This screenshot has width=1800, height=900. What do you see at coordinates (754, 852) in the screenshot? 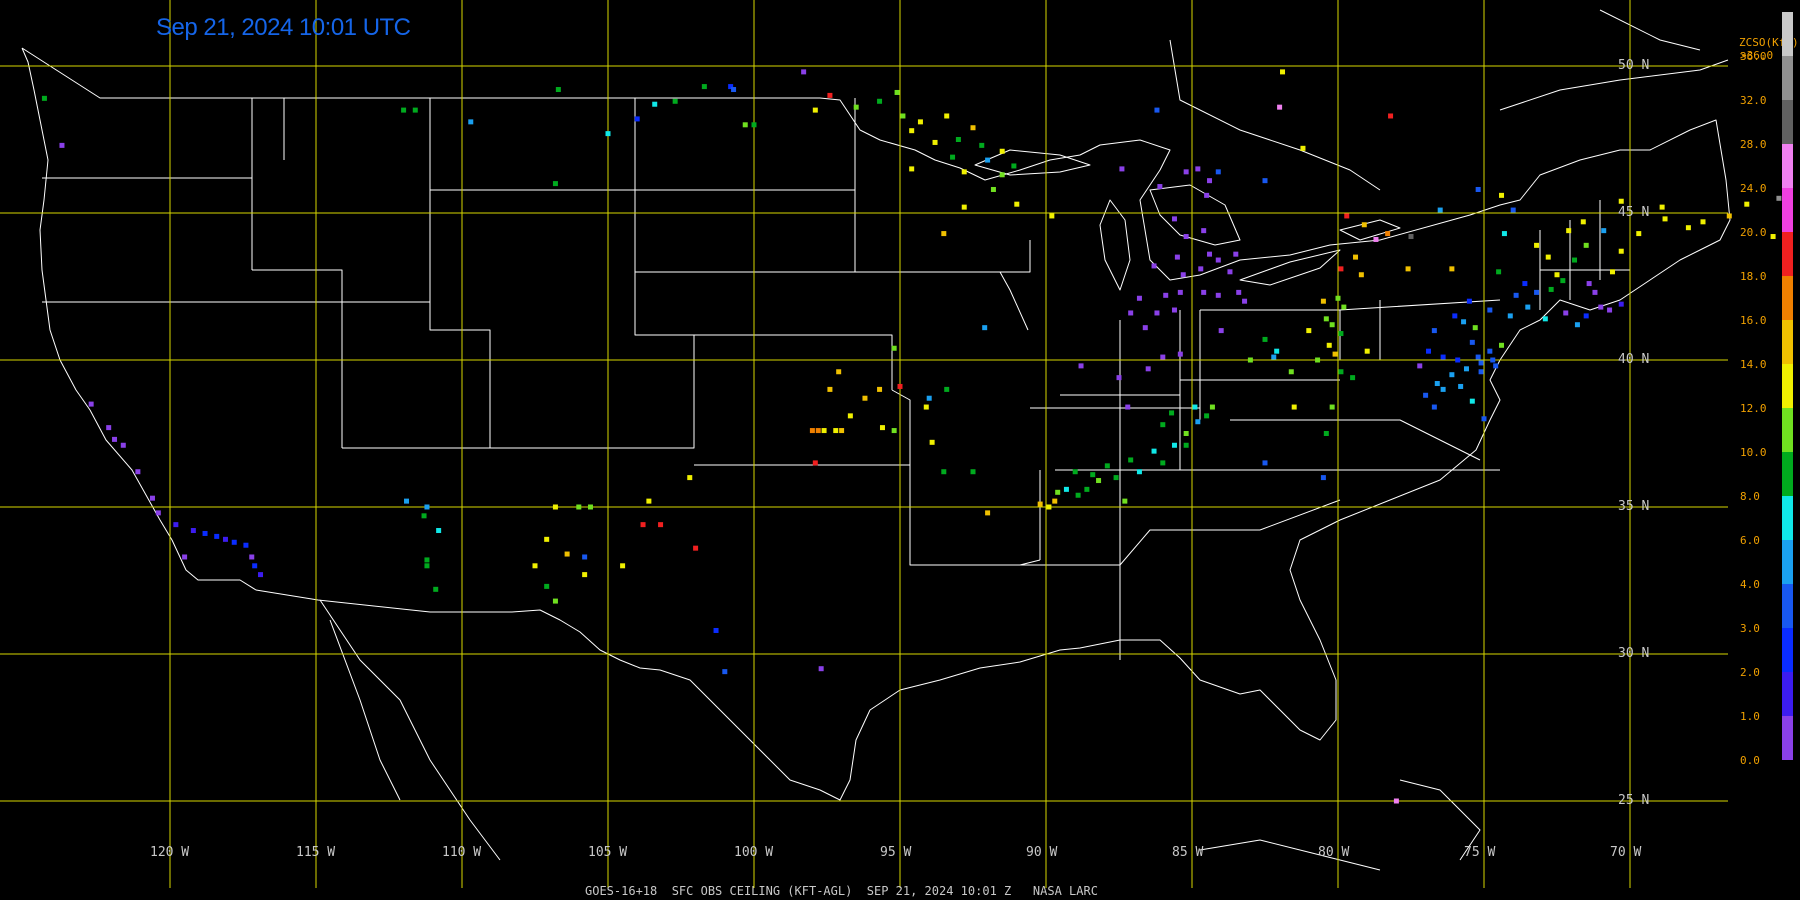
I see `longitude-label: 100 W` at bounding box center [754, 852].